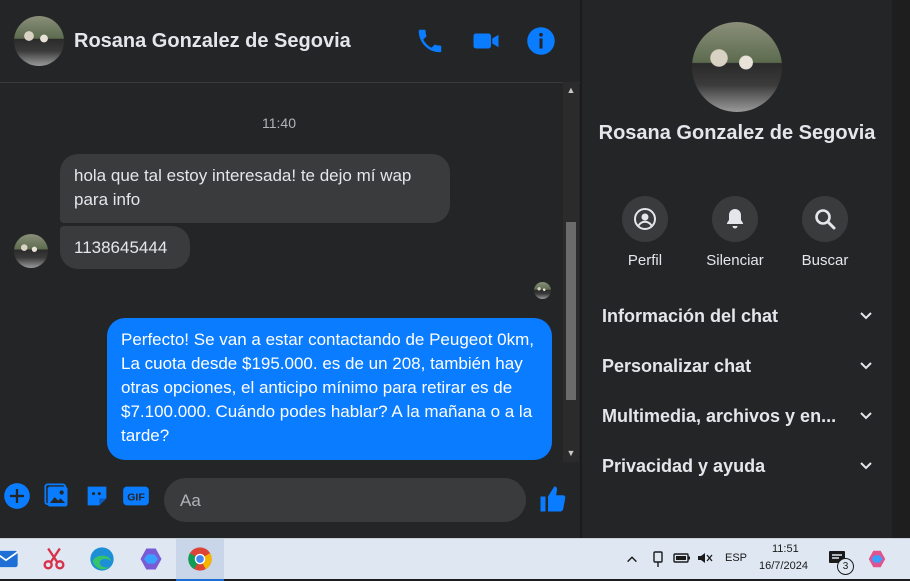 This screenshot has width=910, height=581. What do you see at coordinates (330, 501) in the screenshot?
I see `message-input` at bounding box center [330, 501].